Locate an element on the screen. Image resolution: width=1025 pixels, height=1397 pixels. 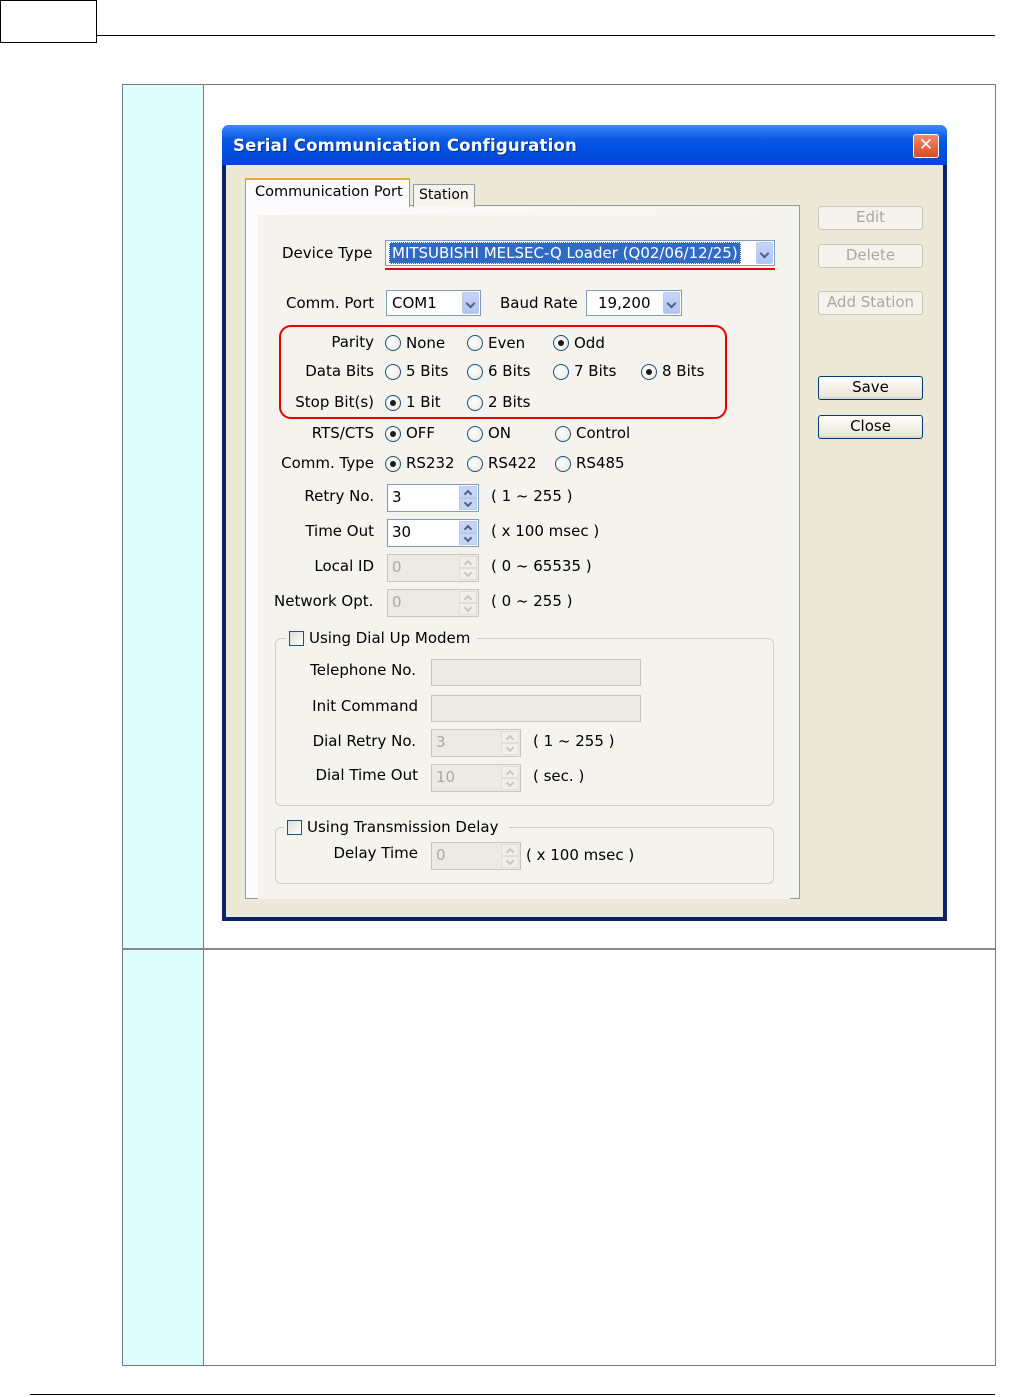
dial-timeout-value: 10 is located at coordinates (446, 777).